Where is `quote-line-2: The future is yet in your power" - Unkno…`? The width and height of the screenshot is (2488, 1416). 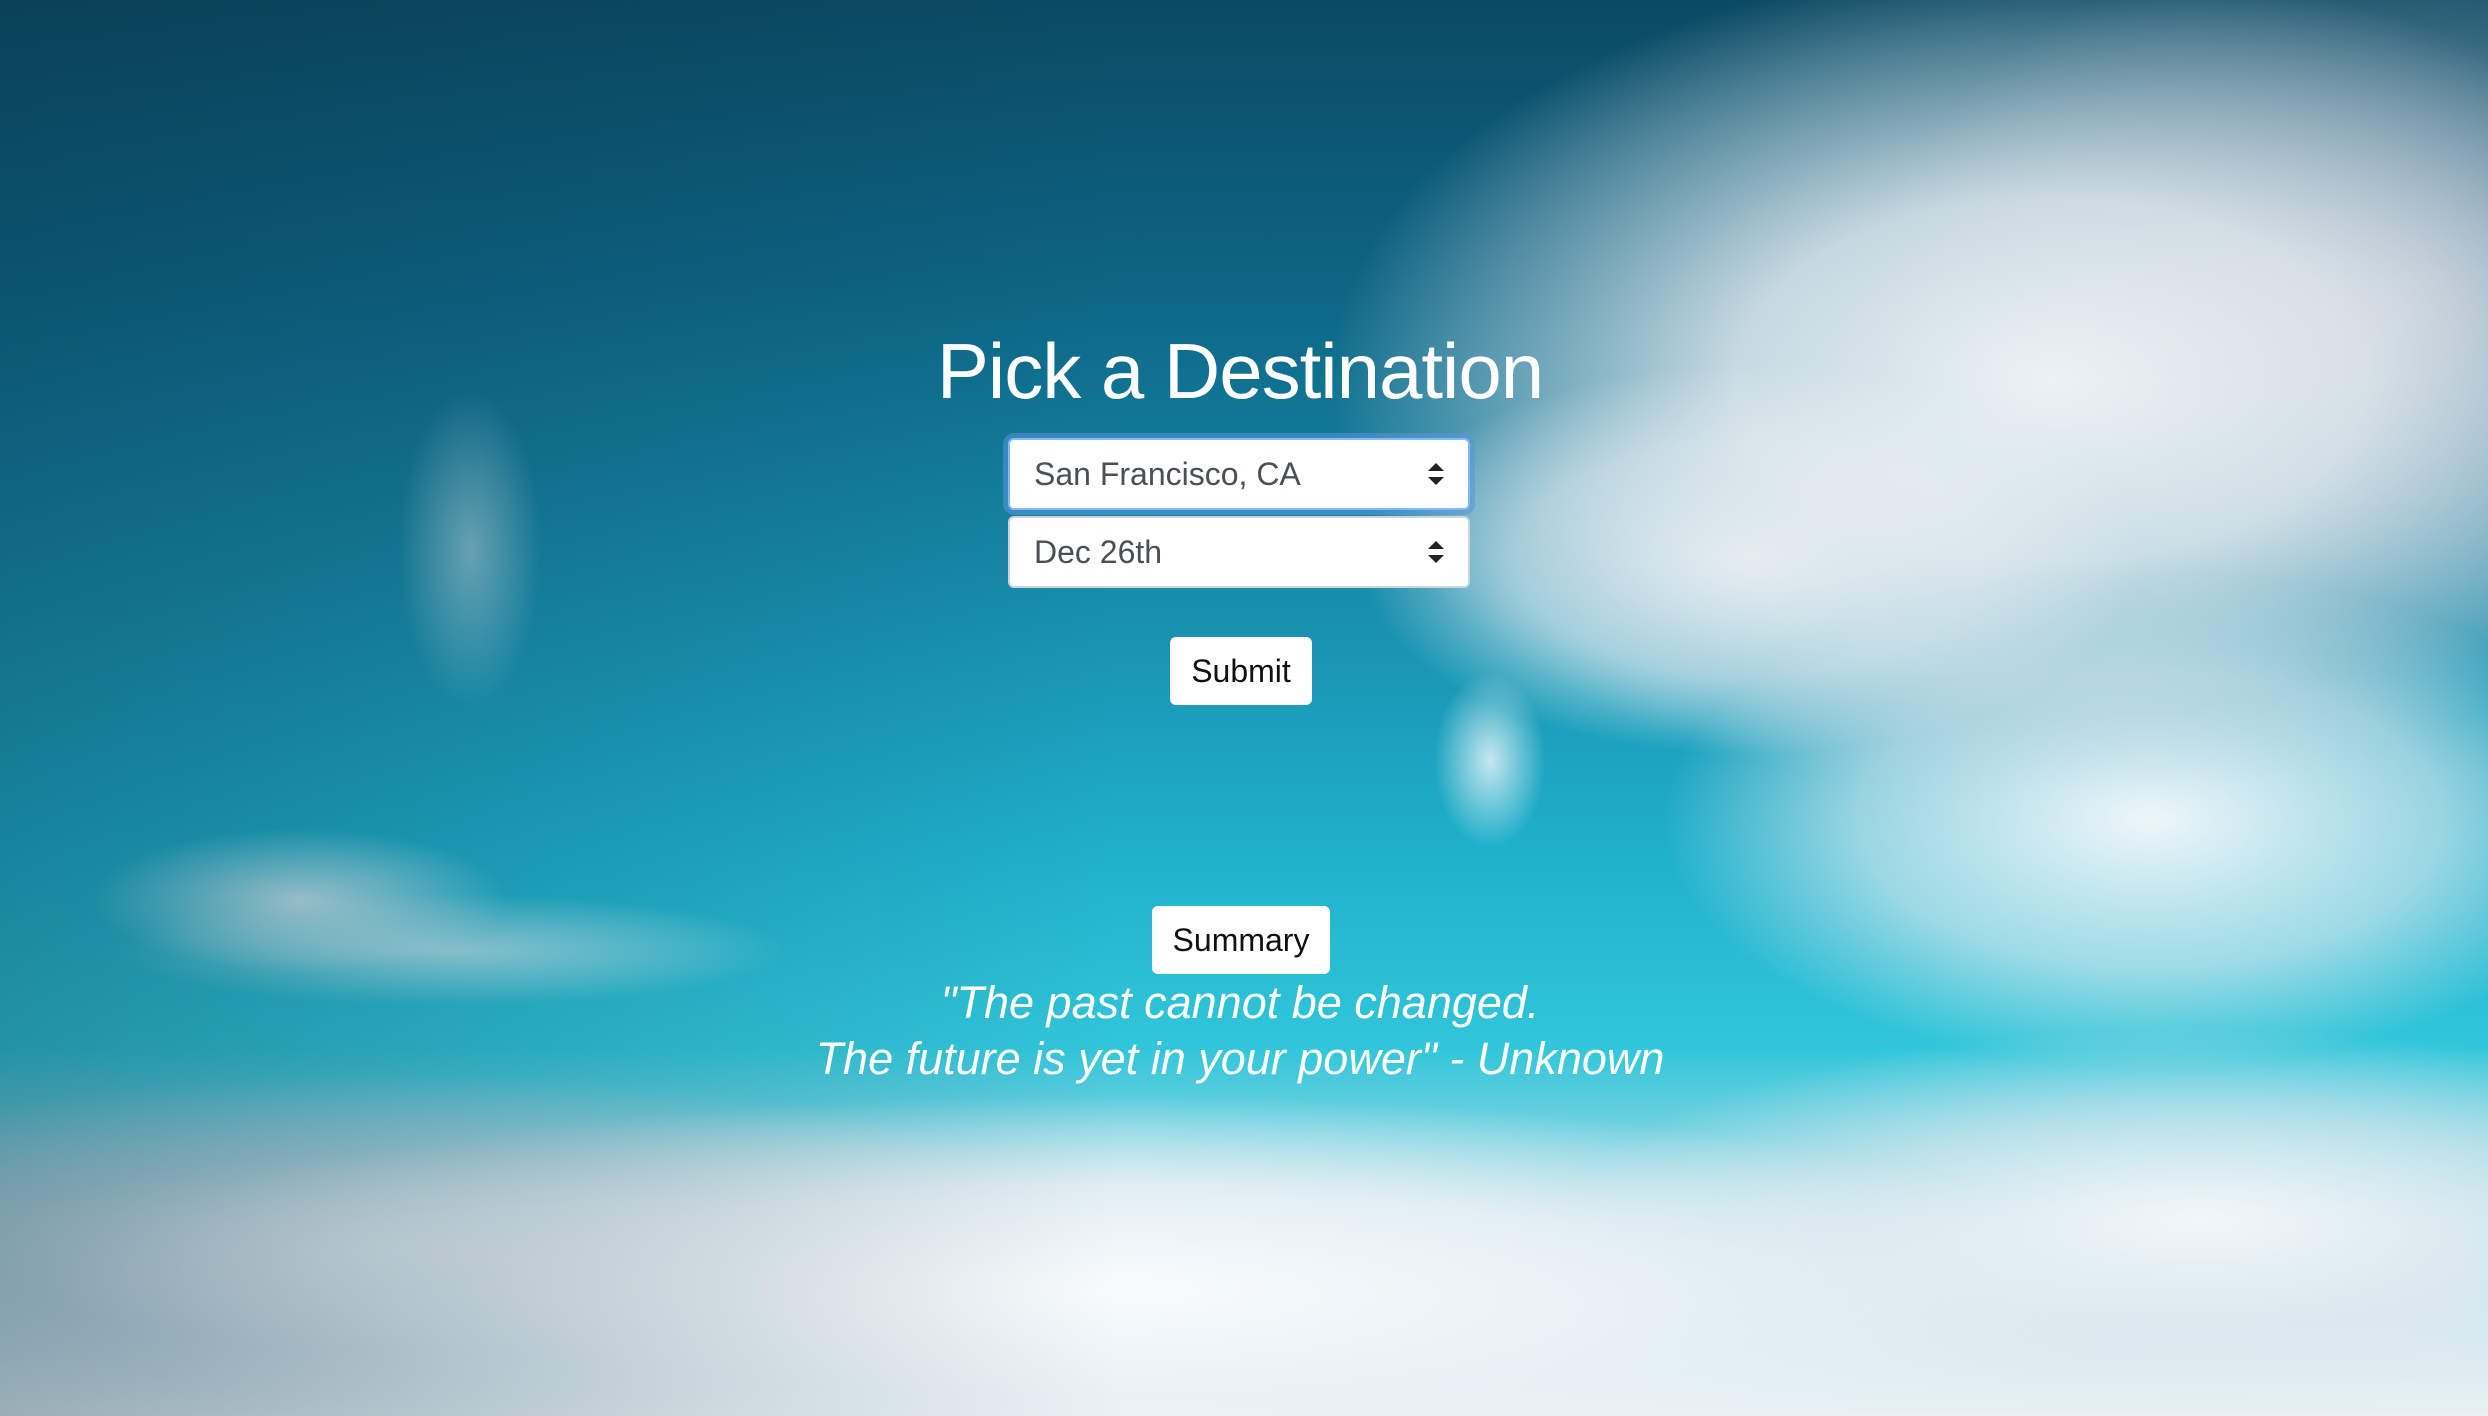
quote-line-2: The future is yet in your power" - Unkno… is located at coordinates (1240, 1058).